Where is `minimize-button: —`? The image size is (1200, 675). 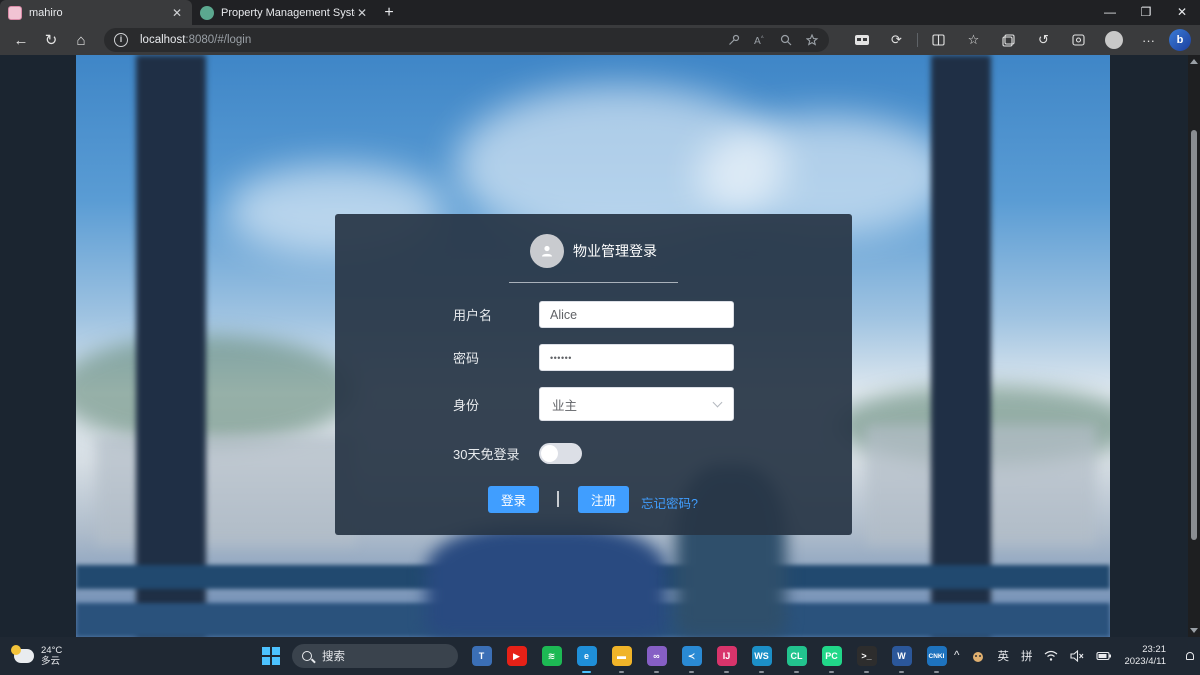 minimize-button: — is located at coordinates (1110, 12).